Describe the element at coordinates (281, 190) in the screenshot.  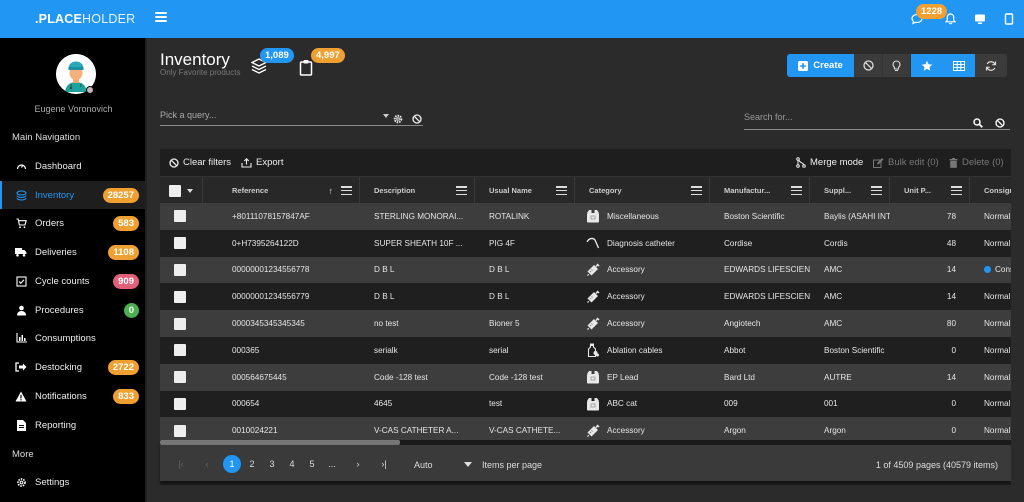
I see `column-header-reference: Reference ↑` at that location.